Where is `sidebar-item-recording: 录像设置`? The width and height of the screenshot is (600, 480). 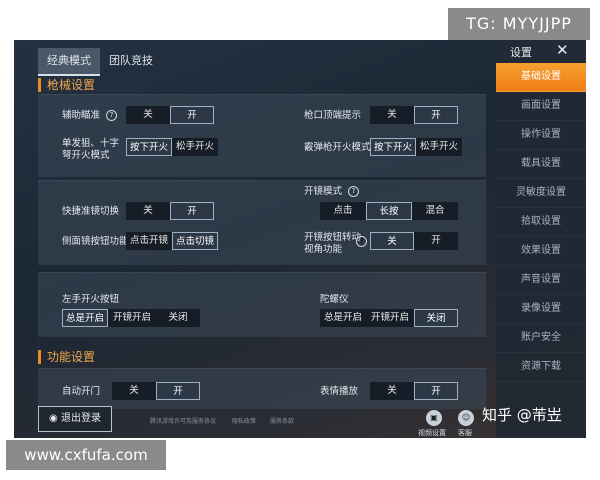 sidebar-item-recording: 录像设置 is located at coordinates (541, 309).